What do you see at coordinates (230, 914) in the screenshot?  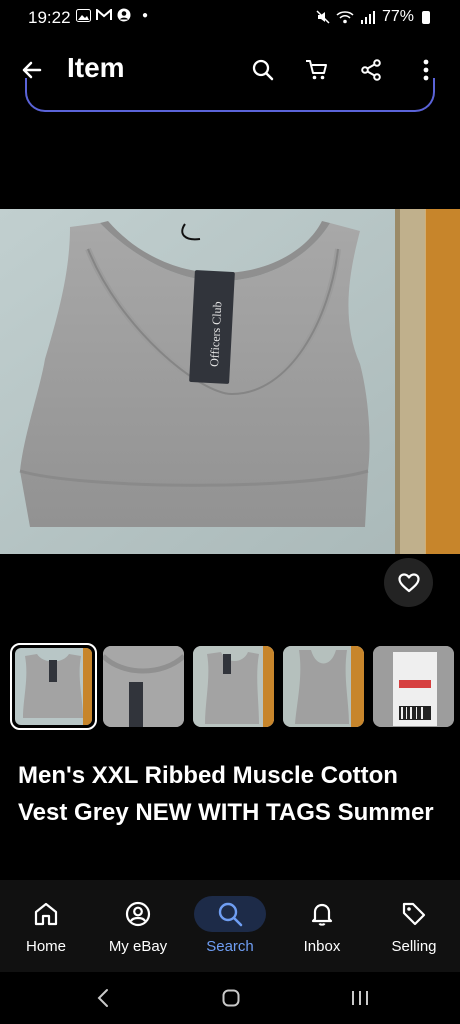 I see `search-icon` at bounding box center [230, 914].